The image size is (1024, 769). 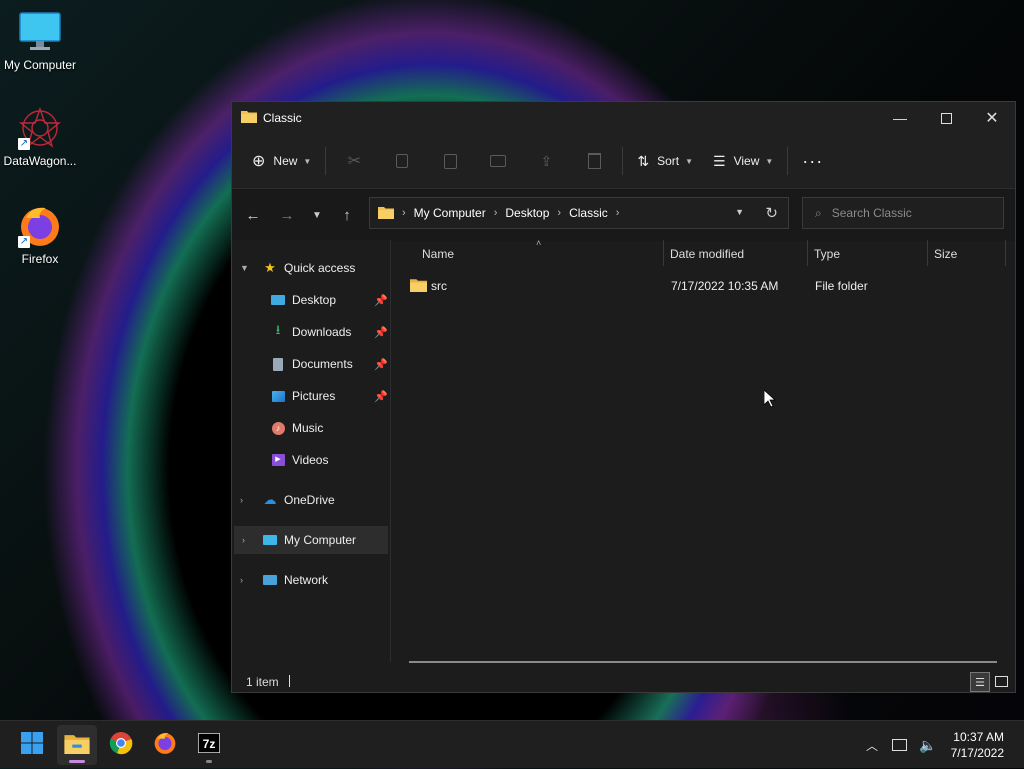 What do you see at coordinates (450, 213) in the screenshot?
I see `breadcrumb-my-computer: My Computer` at bounding box center [450, 213].